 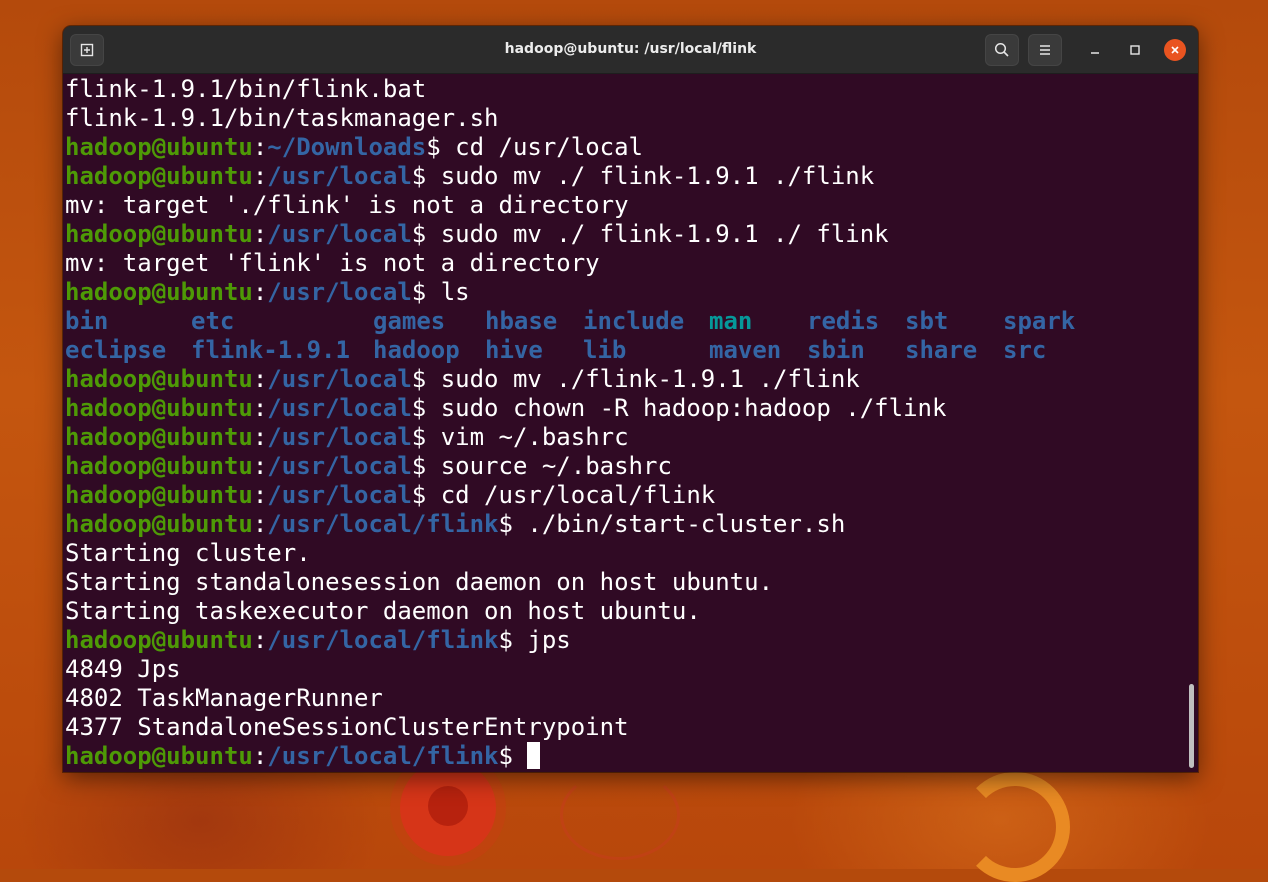 What do you see at coordinates (1039, 321) in the screenshot?
I see `ls-entry: spark` at bounding box center [1039, 321].